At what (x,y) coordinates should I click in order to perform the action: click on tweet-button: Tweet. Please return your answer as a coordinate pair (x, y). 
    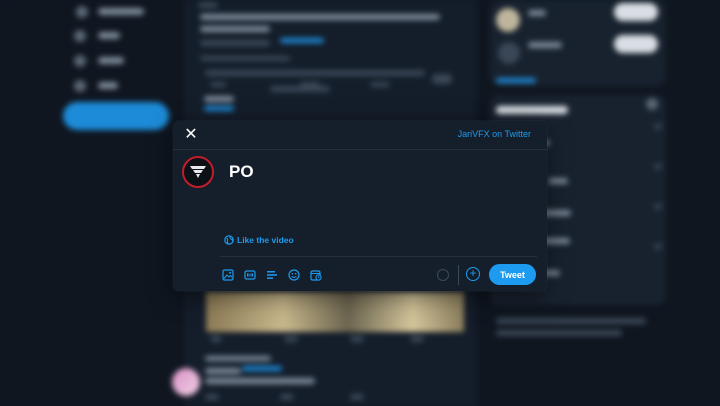
    Looking at the image, I should click on (512, 274).